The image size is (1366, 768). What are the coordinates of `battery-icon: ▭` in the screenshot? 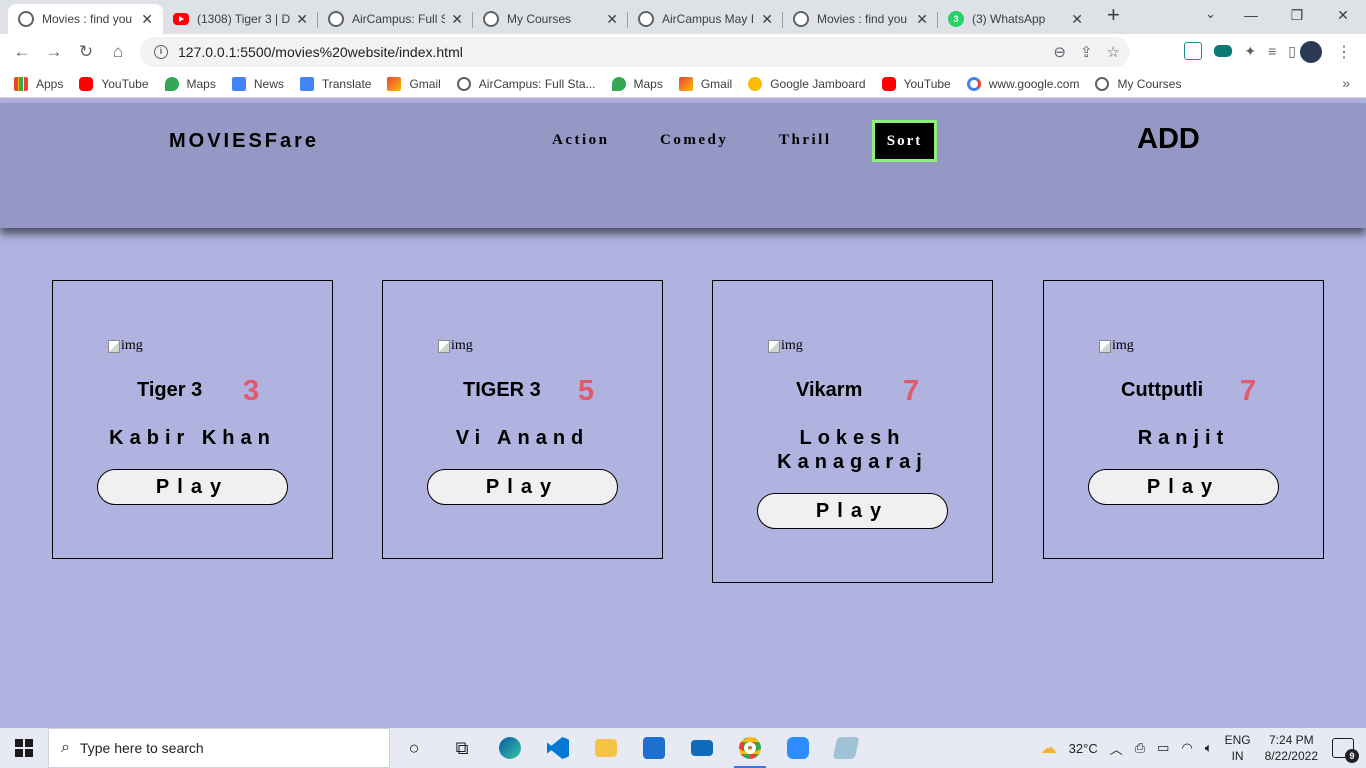 It's located at (1163, 748).